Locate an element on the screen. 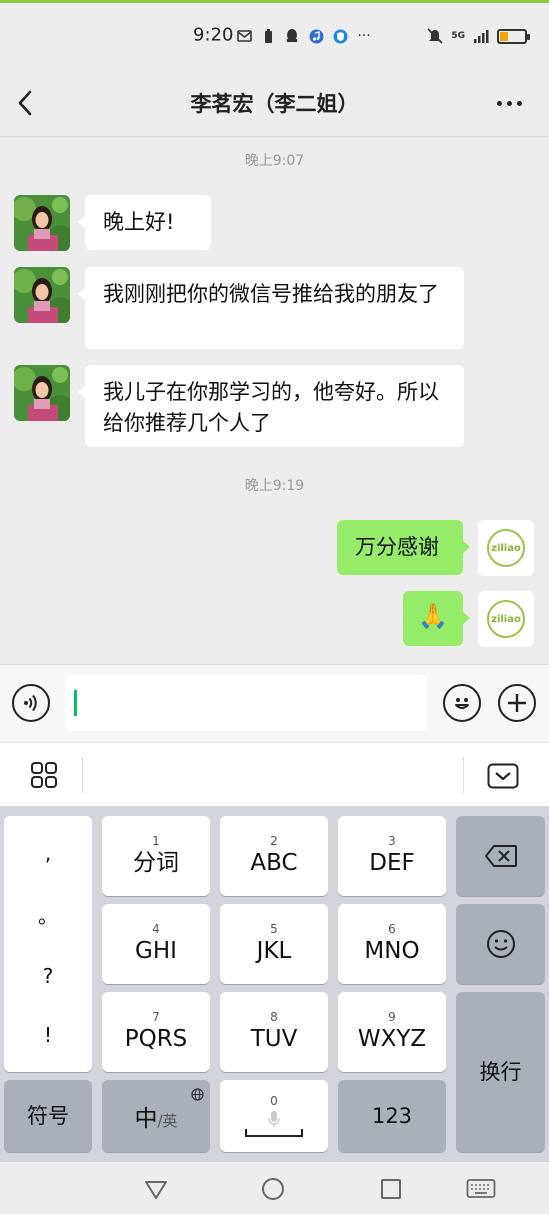  globe-icon is located at coordinates (197, 1095).